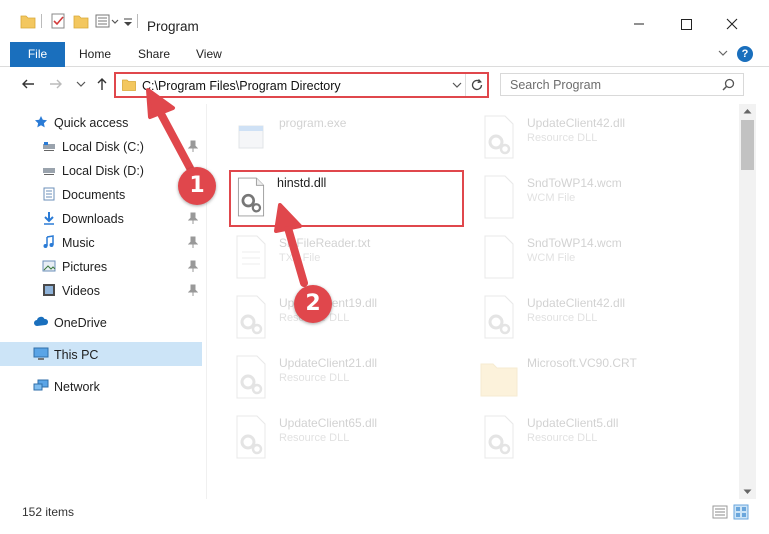 The image size is (769, 534). What do you see at coordinates (58, 21) in the screenshot?
I see `properties-icon` at bounding box center [58, 21].